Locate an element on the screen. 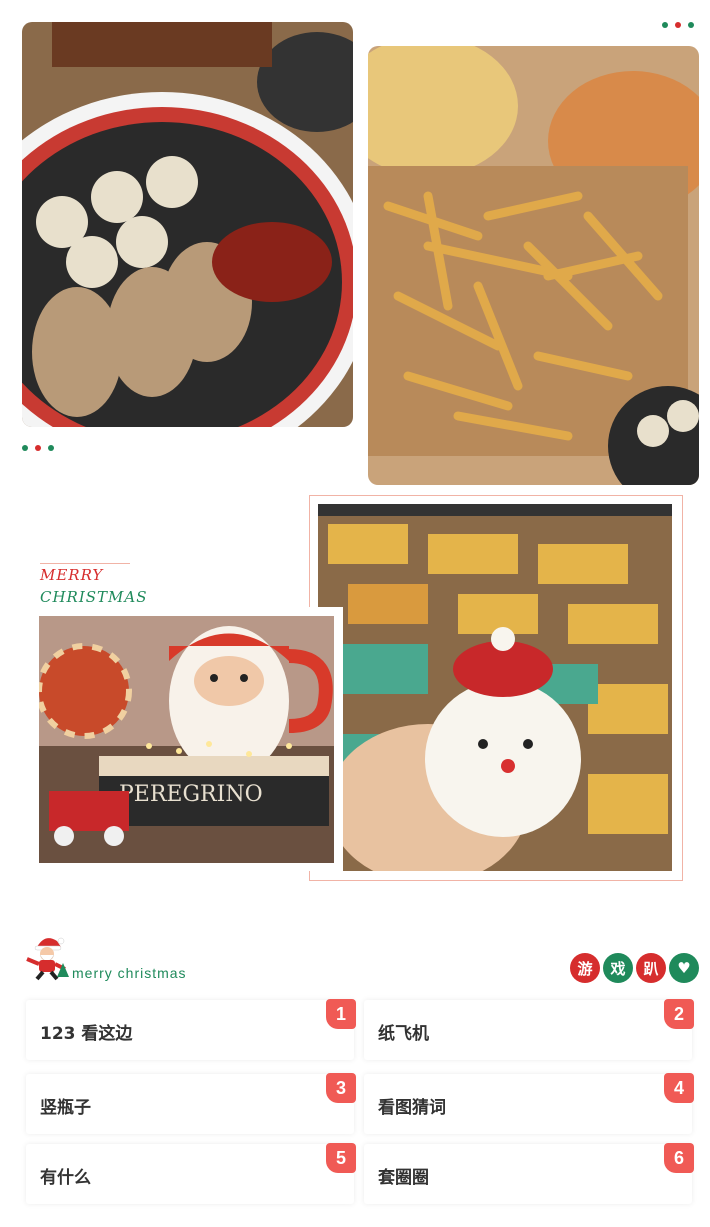 The width and height of the screenshot is (710, 1227). santa-mug-photo: PEREGRINO is located at coordinates (186, 739).